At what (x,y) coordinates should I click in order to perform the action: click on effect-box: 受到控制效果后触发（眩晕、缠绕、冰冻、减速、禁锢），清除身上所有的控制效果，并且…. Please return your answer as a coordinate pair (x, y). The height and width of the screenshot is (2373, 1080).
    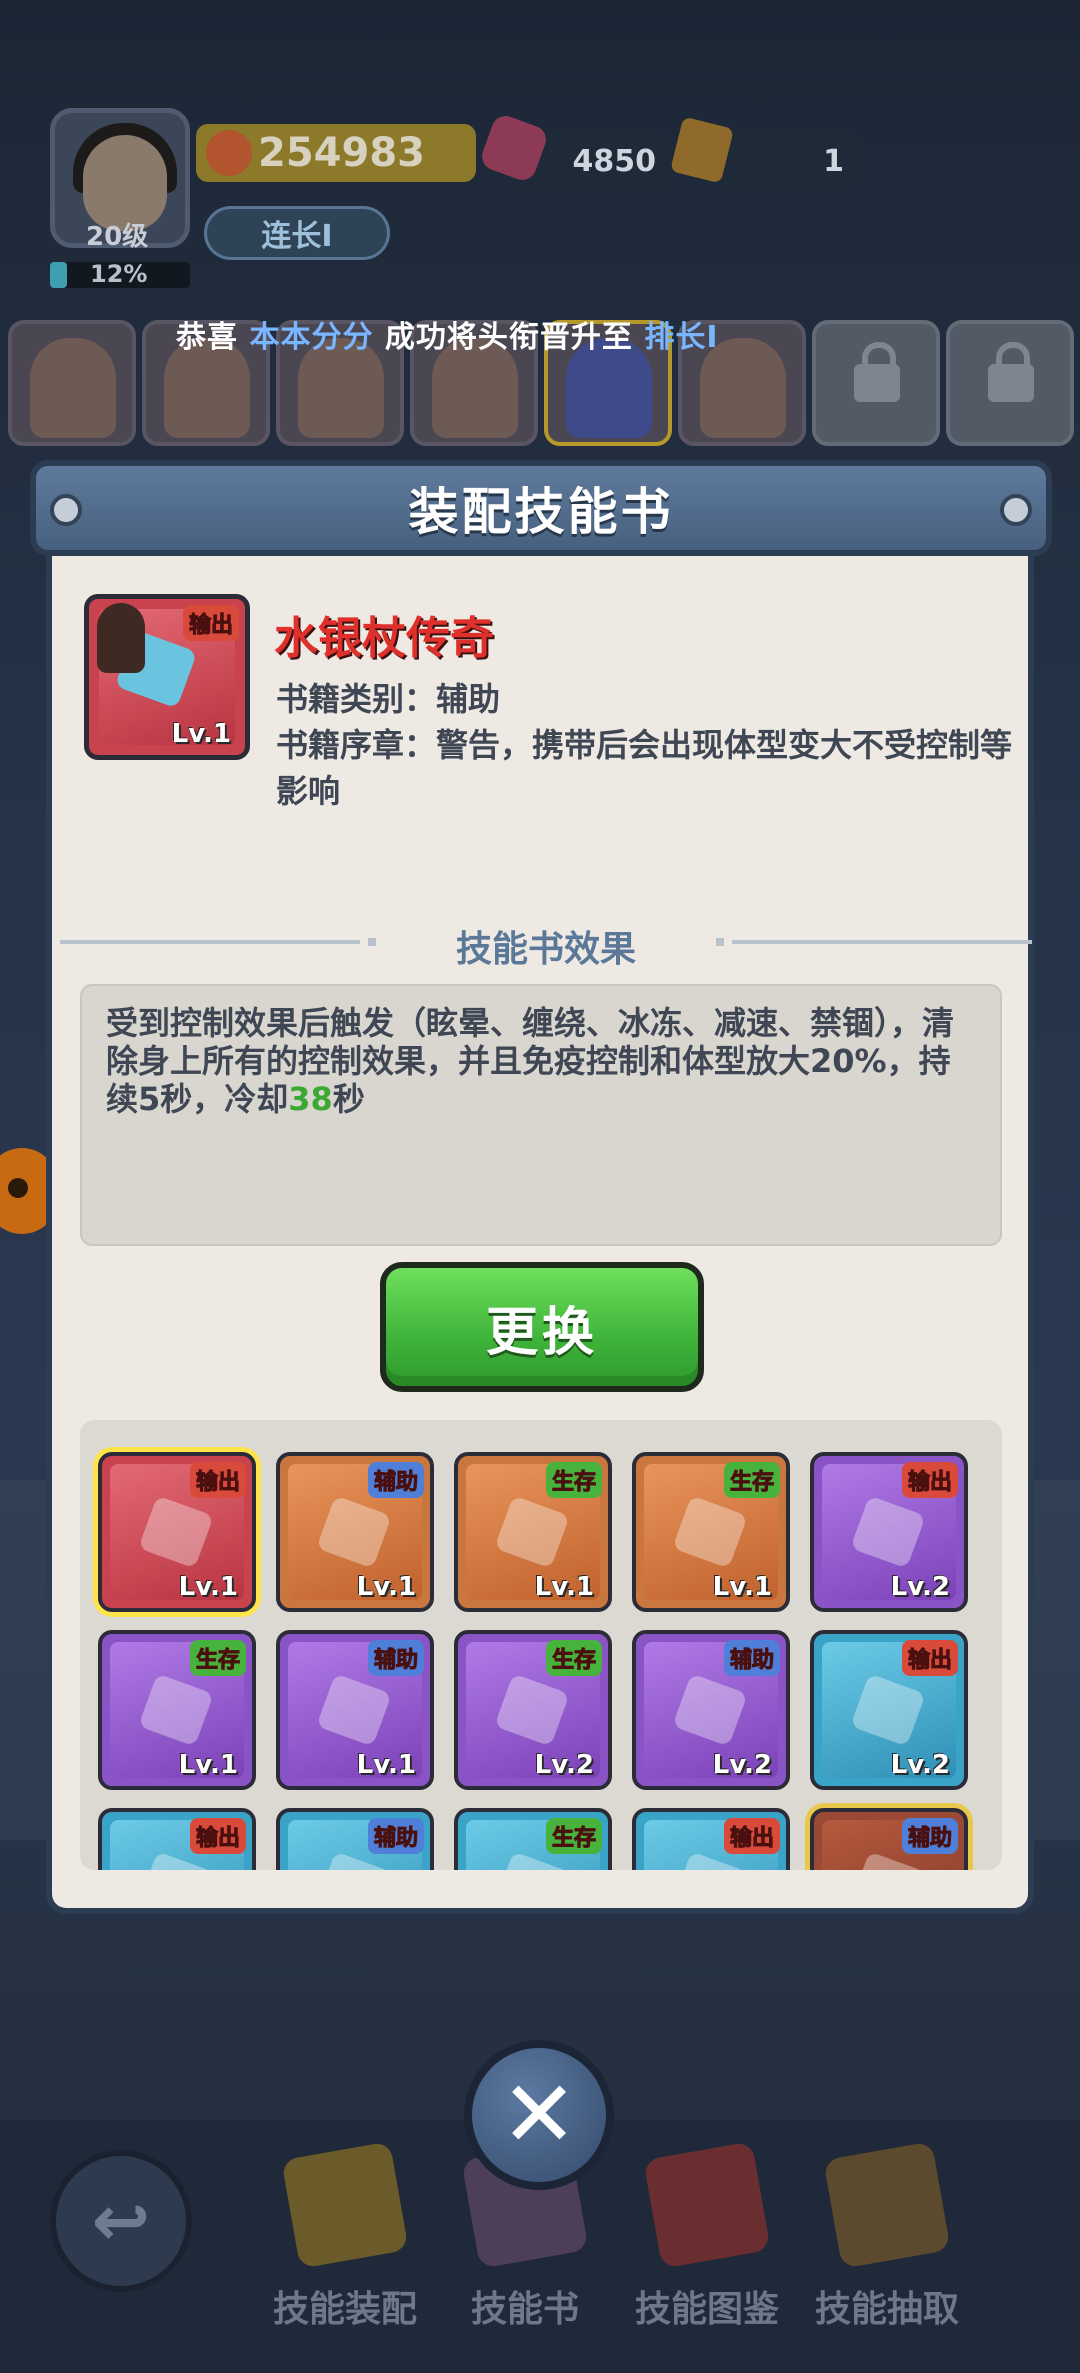
    Looking at the image, I should click on (541, 1115).